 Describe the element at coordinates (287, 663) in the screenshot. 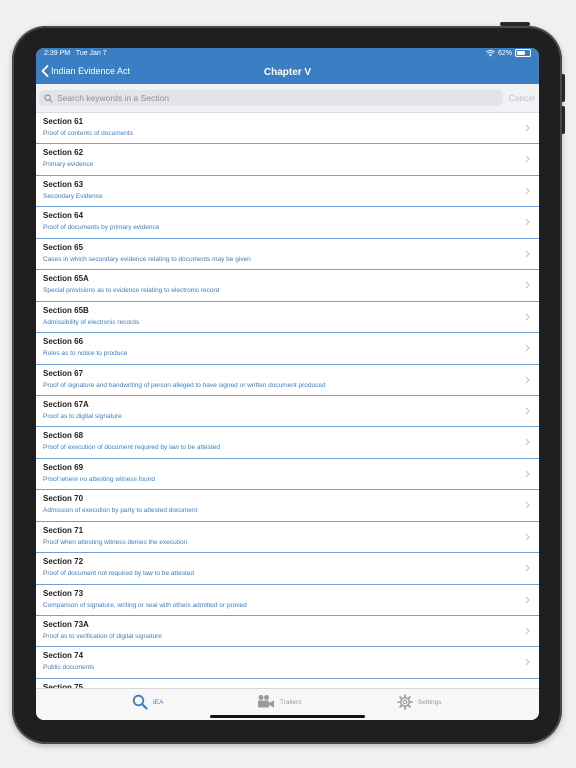

I see `section-row: Section 74 Public documents` at that location.